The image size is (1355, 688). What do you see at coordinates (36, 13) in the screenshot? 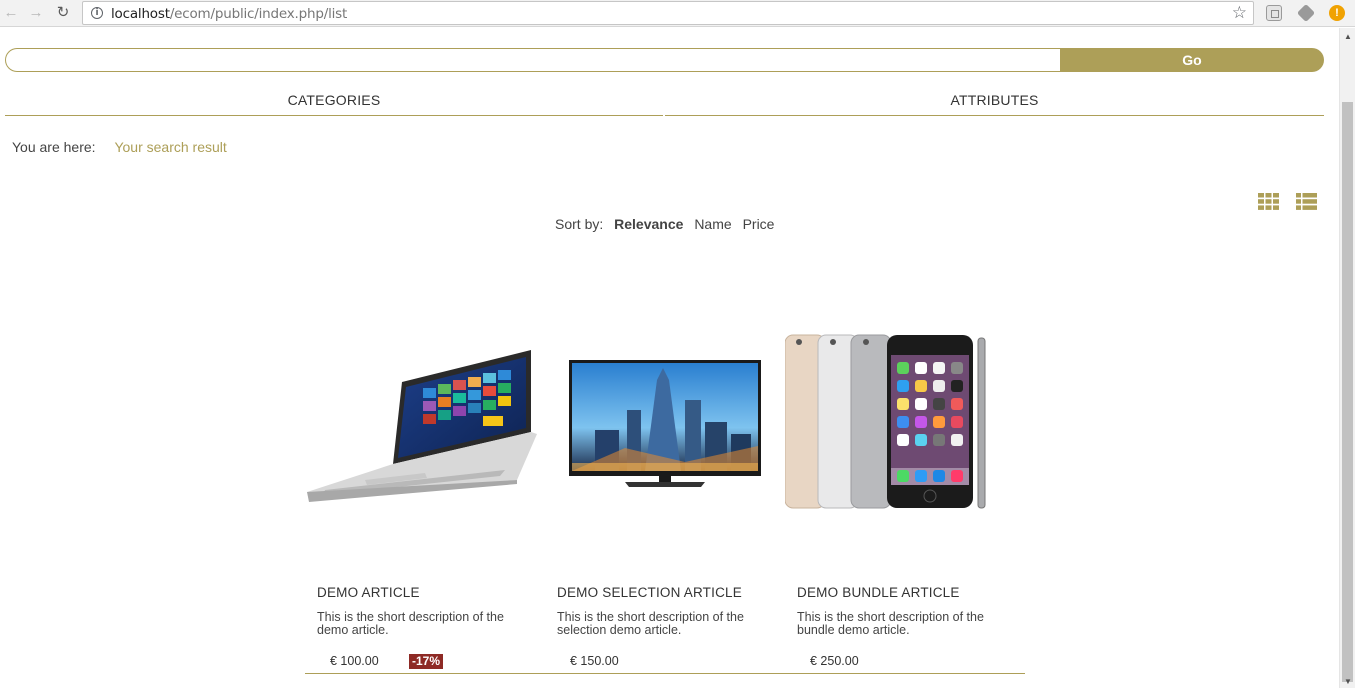
I see `forward-arrow-icon: →` at bounding box center [36, 13].